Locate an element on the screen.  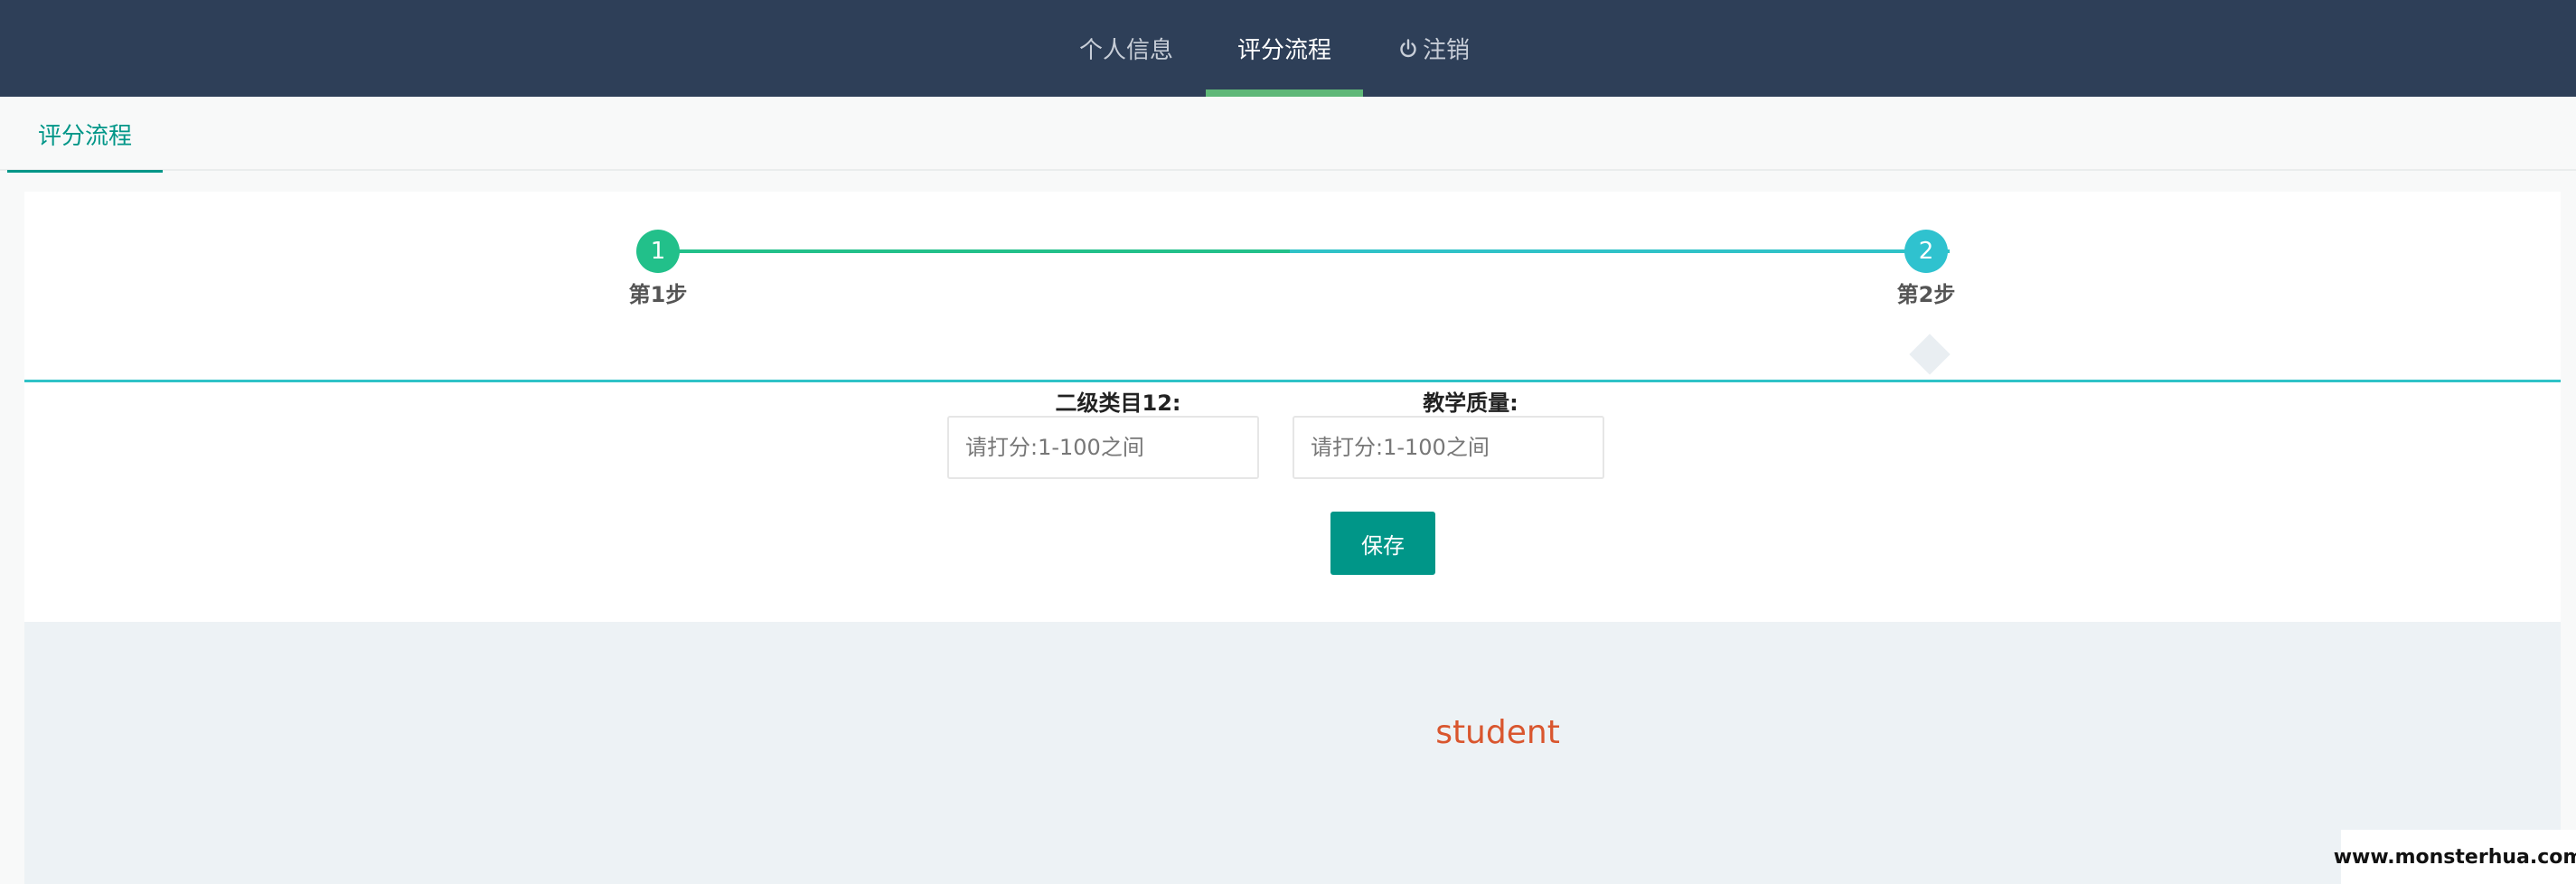
tab-label: 评分流程 is located at coordinates (85, 136).